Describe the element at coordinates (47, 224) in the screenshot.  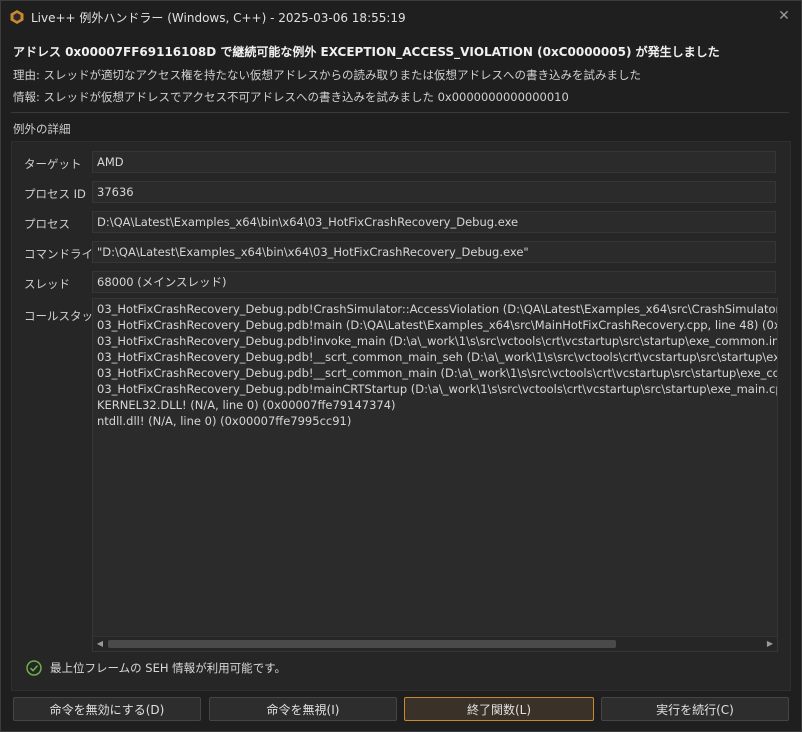
I see `process-label: プロセス` at that location.